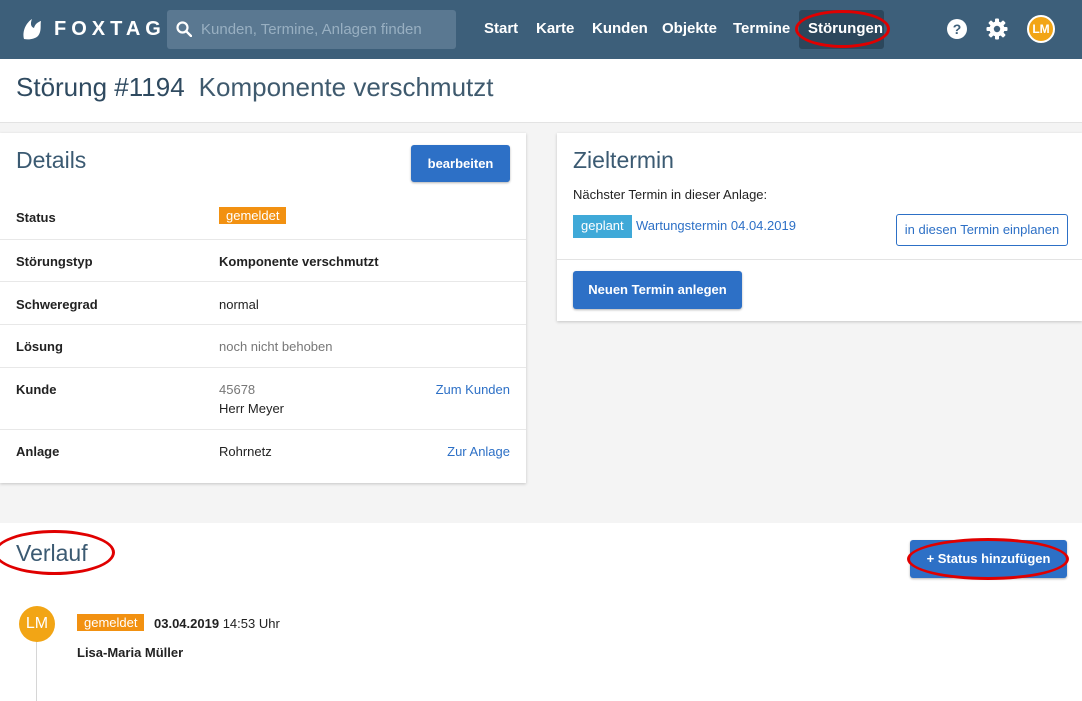 Image resolution: width=1082 pixels, height=701 pixels. Describe the element at coordinates (473, 389) in the screenshot. I see `customer-link: Zum Kunden` at that location.